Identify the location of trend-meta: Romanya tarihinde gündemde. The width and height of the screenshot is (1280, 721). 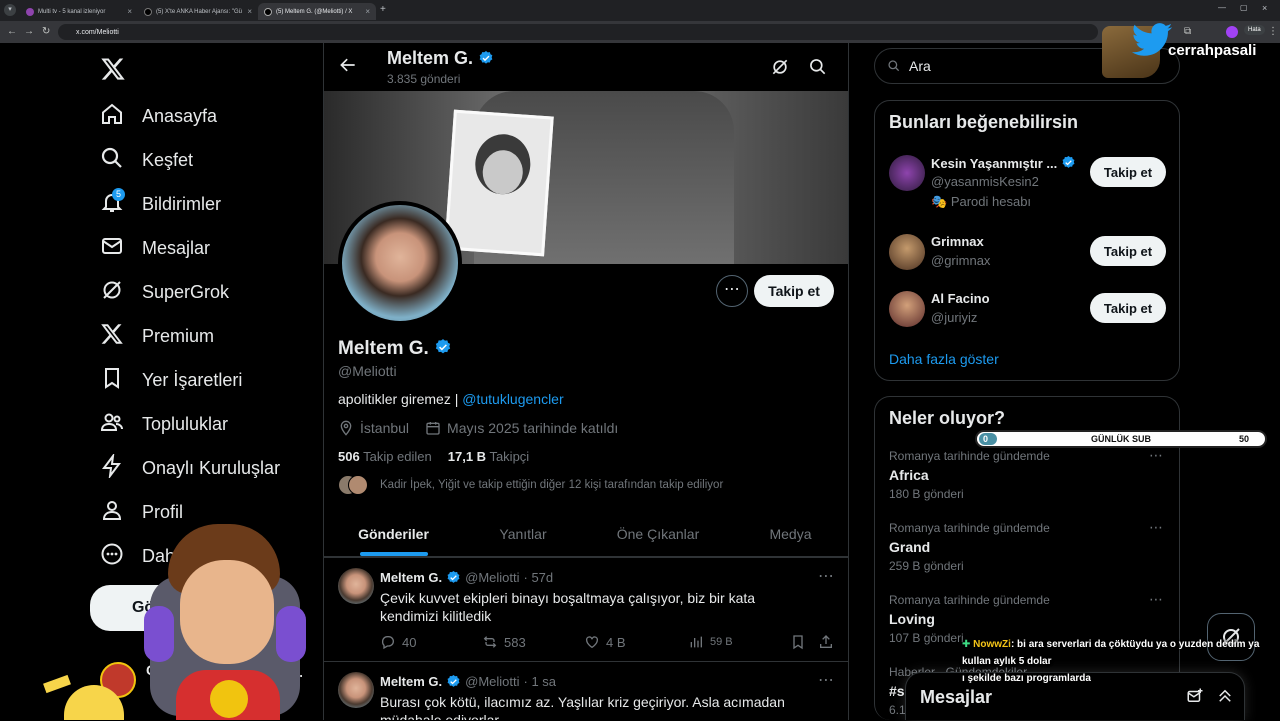
(969, 456).